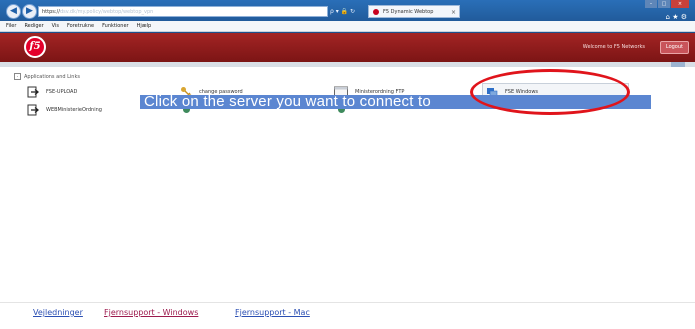  Describe the element at coordinates (408, 12) in the screenshot. I see `tab-title: F5 Dynamic Webtop` at that location.